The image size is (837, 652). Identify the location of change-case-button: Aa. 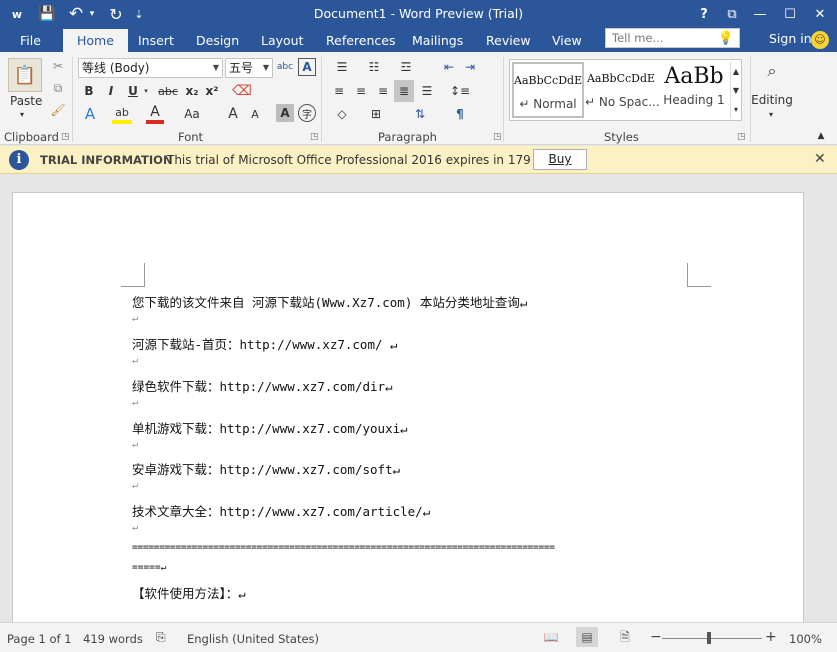
(192, 114).